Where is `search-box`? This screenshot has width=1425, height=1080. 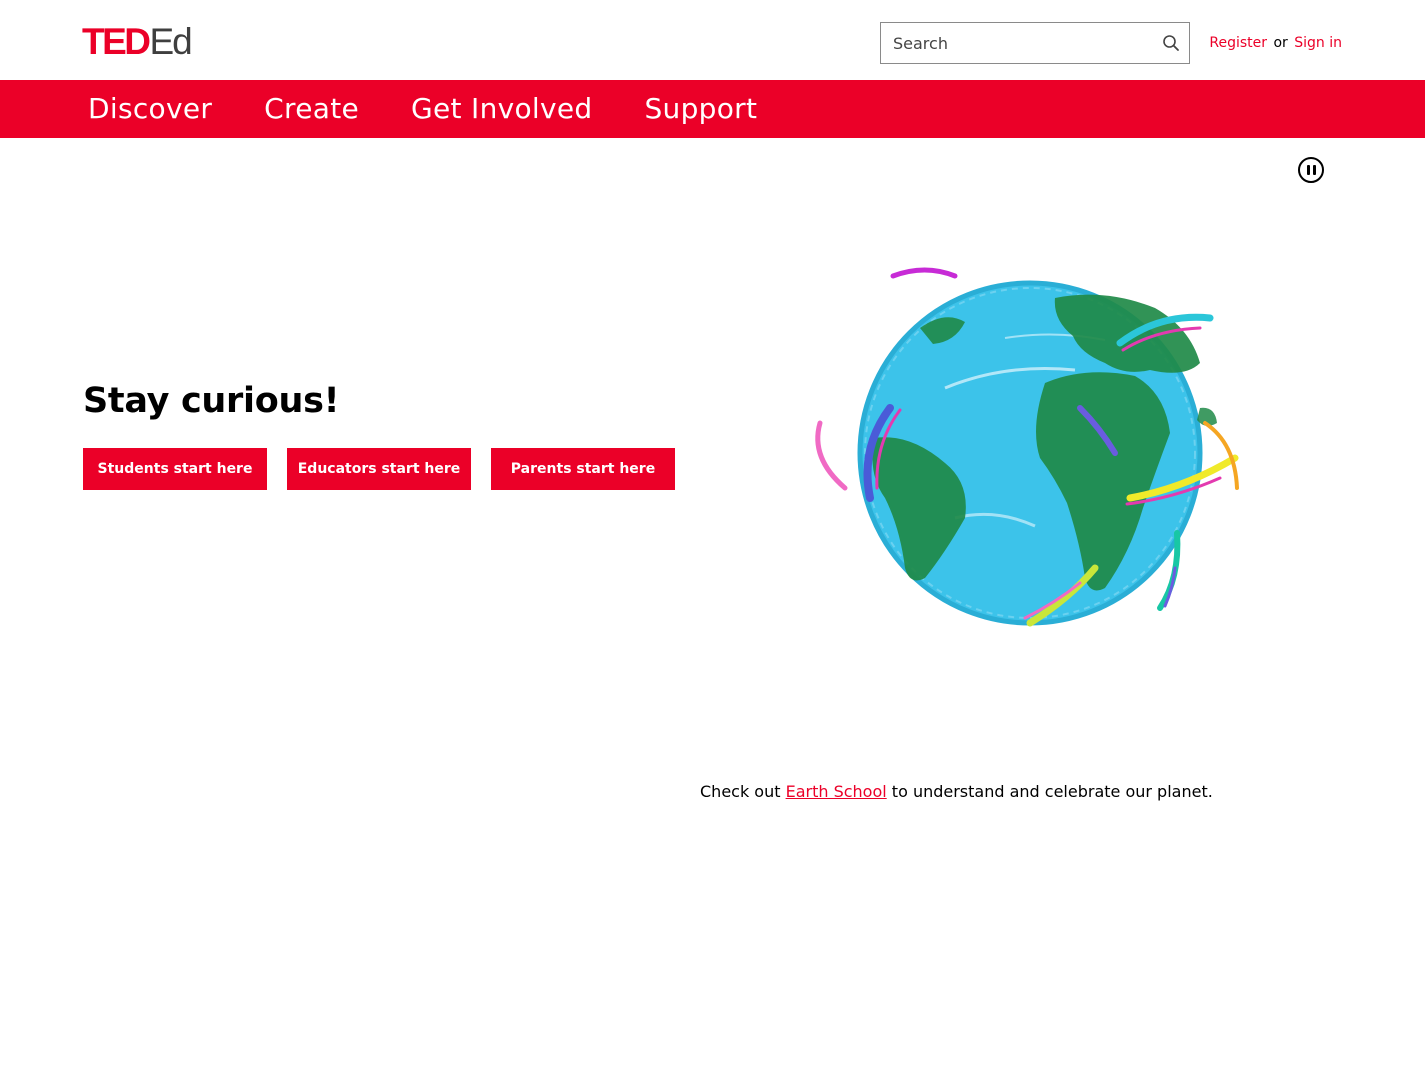 search-box is located at coordinates (1035, 43).